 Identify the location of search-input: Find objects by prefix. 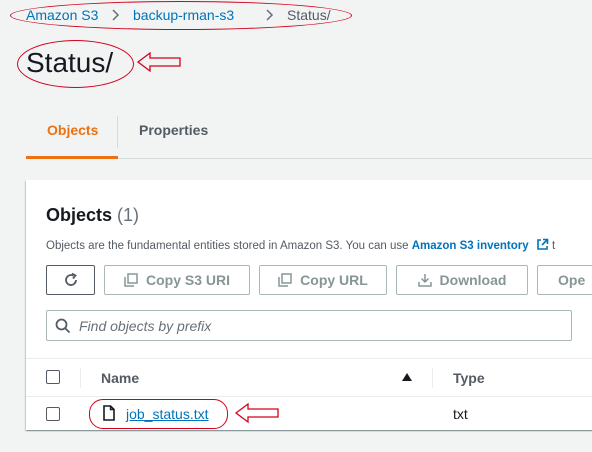
(309, 325).